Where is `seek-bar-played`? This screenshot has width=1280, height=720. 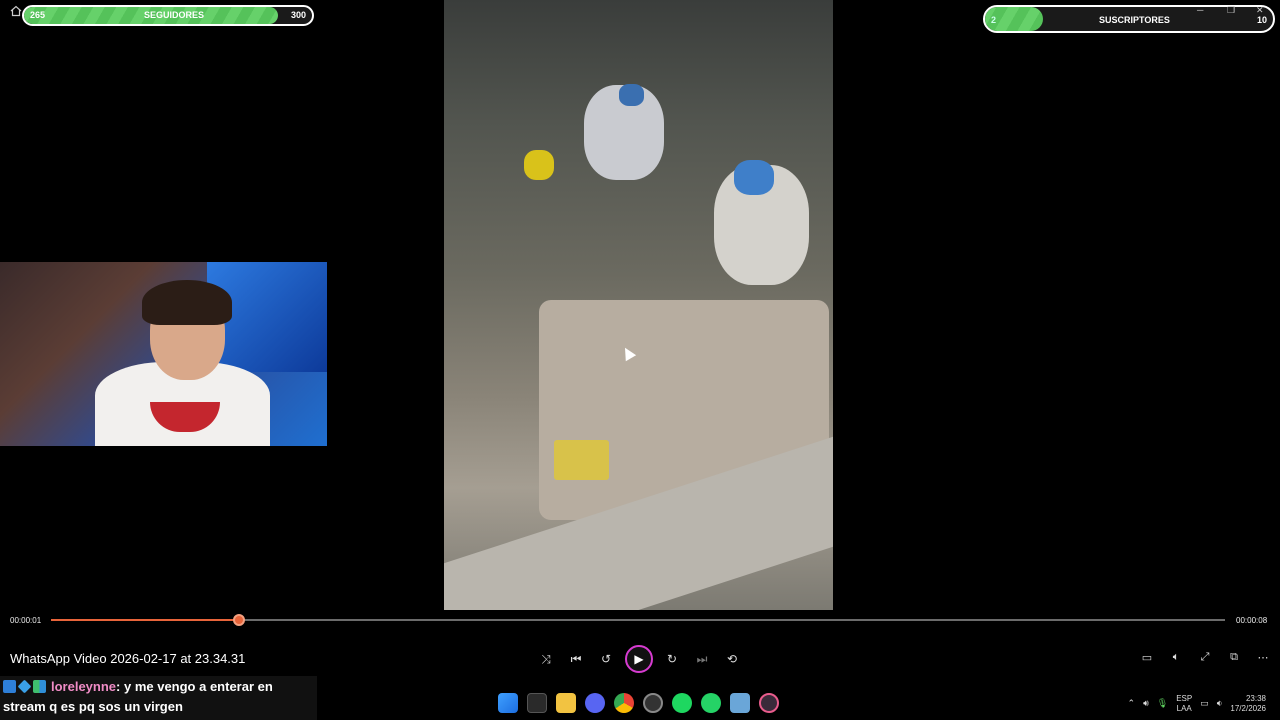 seek-bar-played is located at coordinates (145, 620).